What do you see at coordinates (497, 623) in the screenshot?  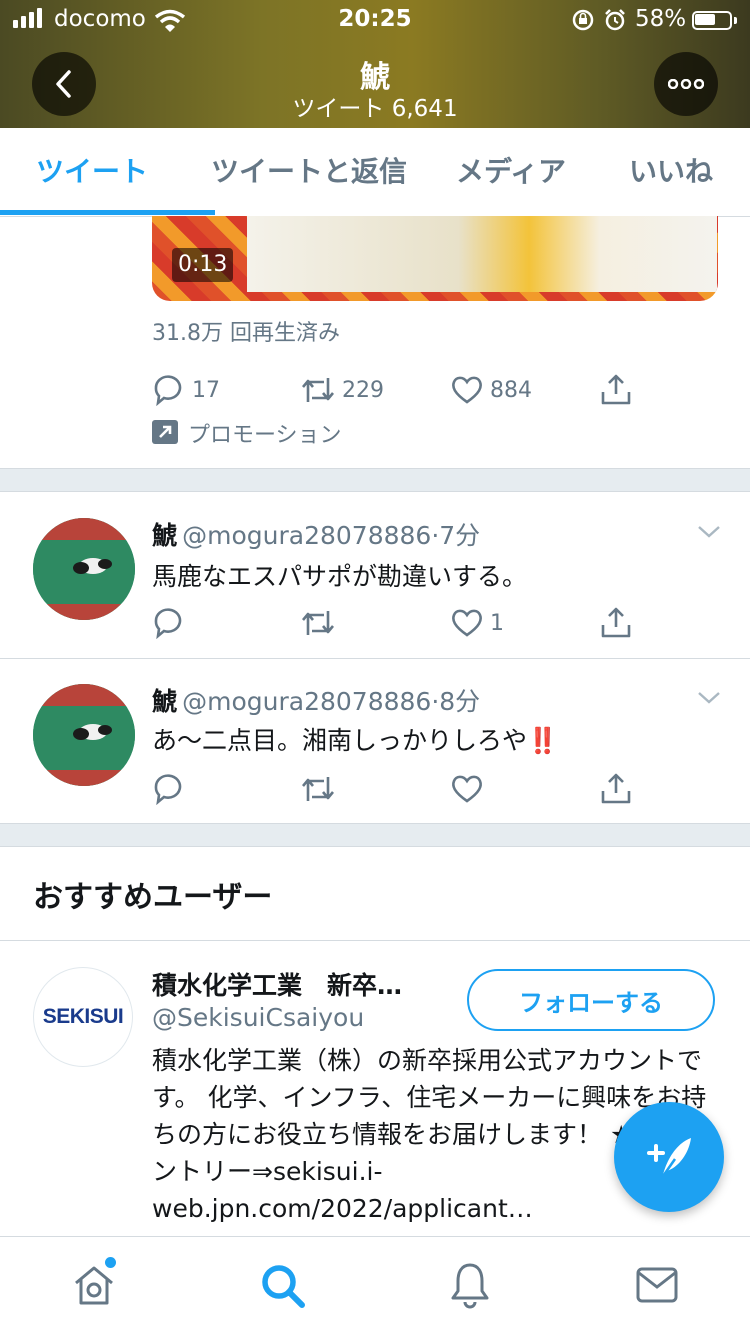 I see `like-count: 1` at bounding box center [497, 623].